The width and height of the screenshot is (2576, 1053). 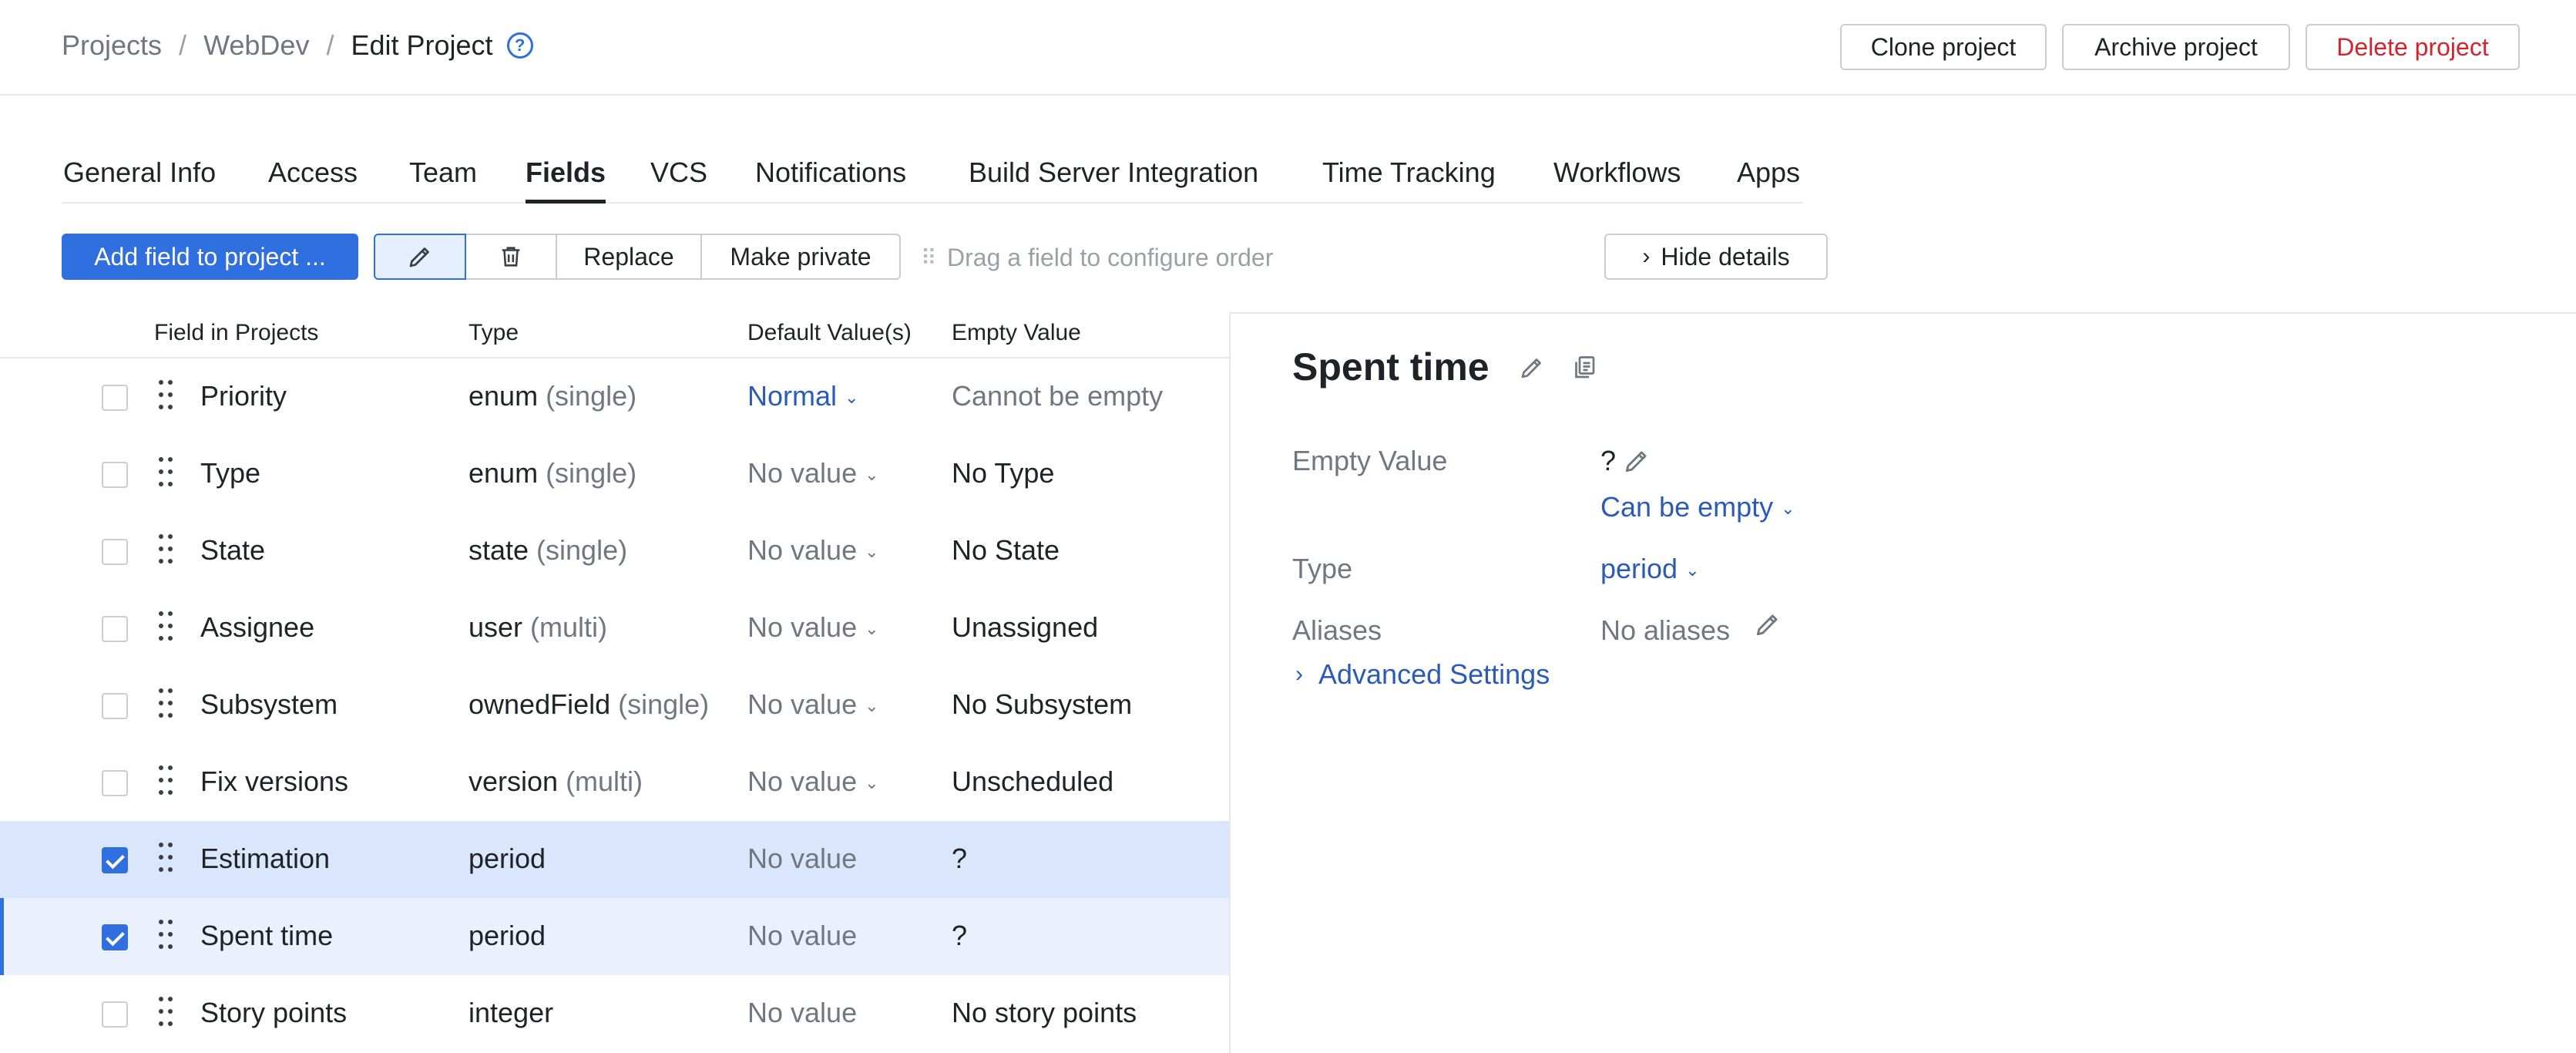 What do you see at coordinates (829, 333) in the screenshot?
I see `header-default: Default Value(s)` at bounding box center [829, 333].